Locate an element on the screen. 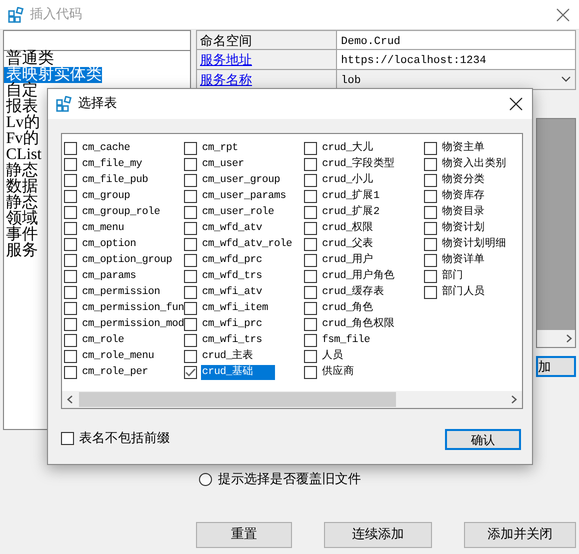  property-link: 服务地址 is located at coordinates (267, 59).